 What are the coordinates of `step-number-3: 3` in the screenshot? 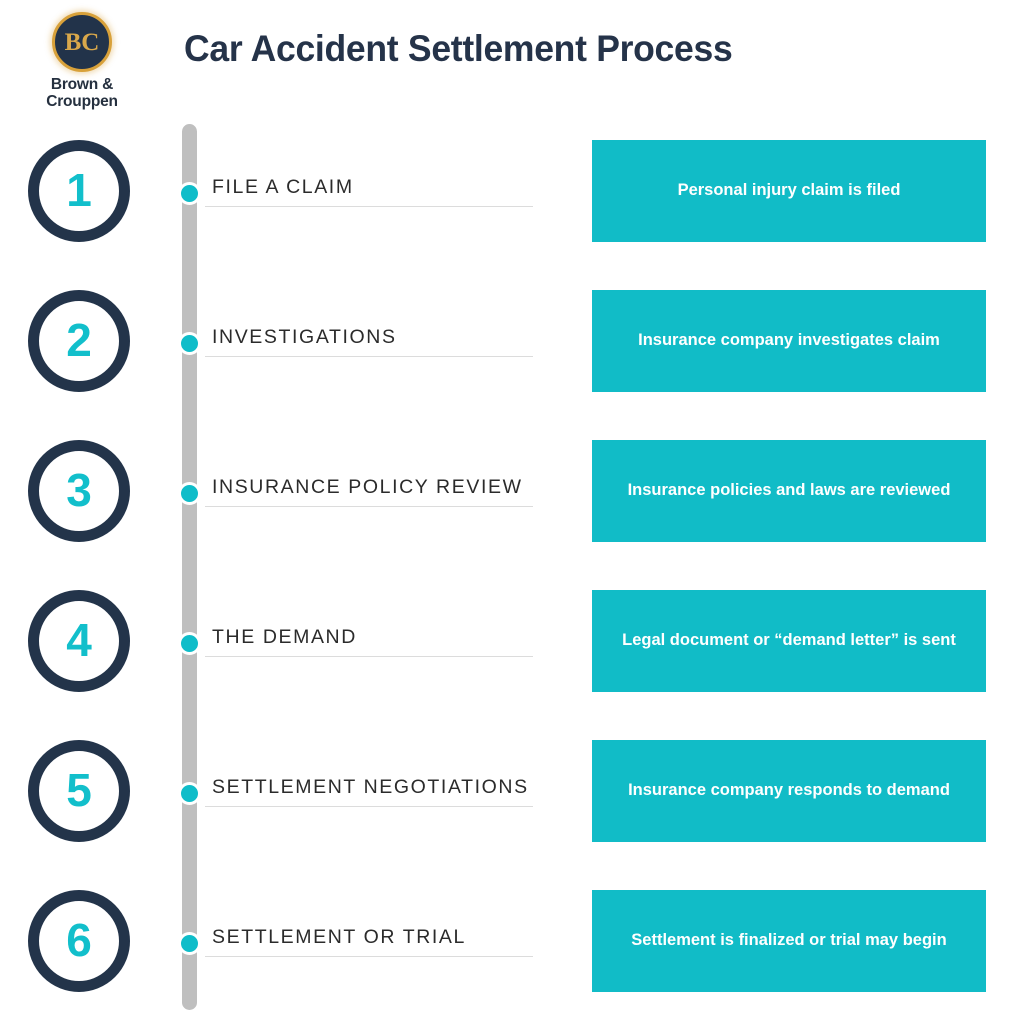 It's located at (79, 490).